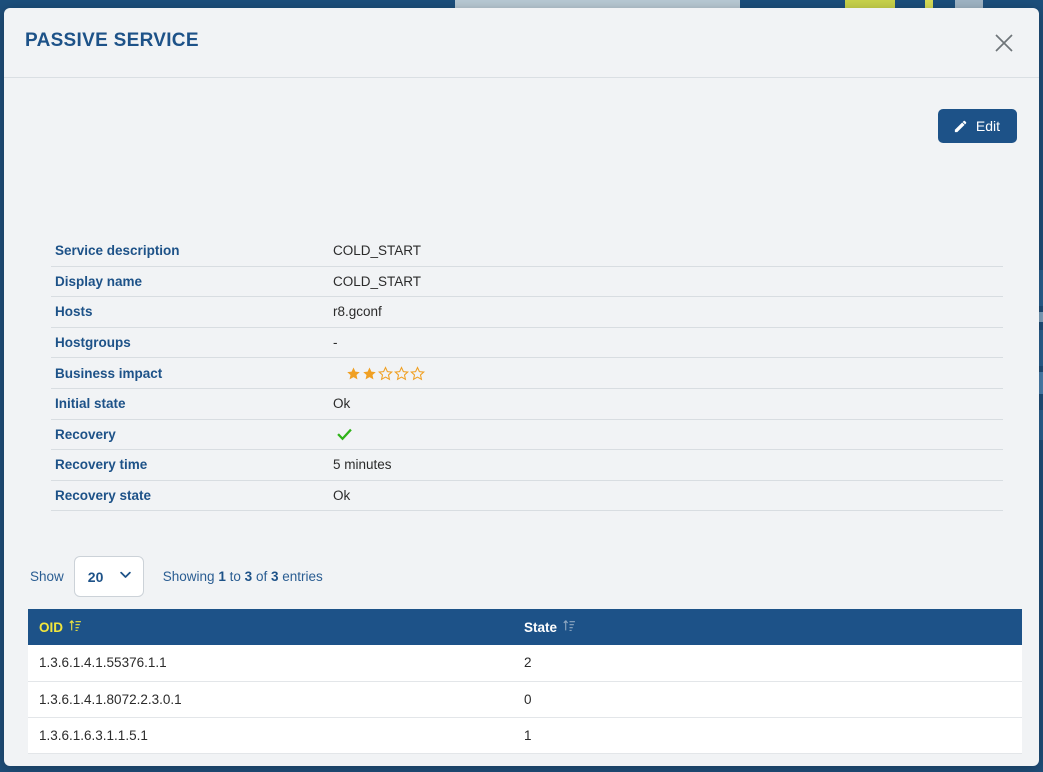  Describe the element at coordinates (767, 627) in the screenshot. I see `column-header-state: State` at that location.